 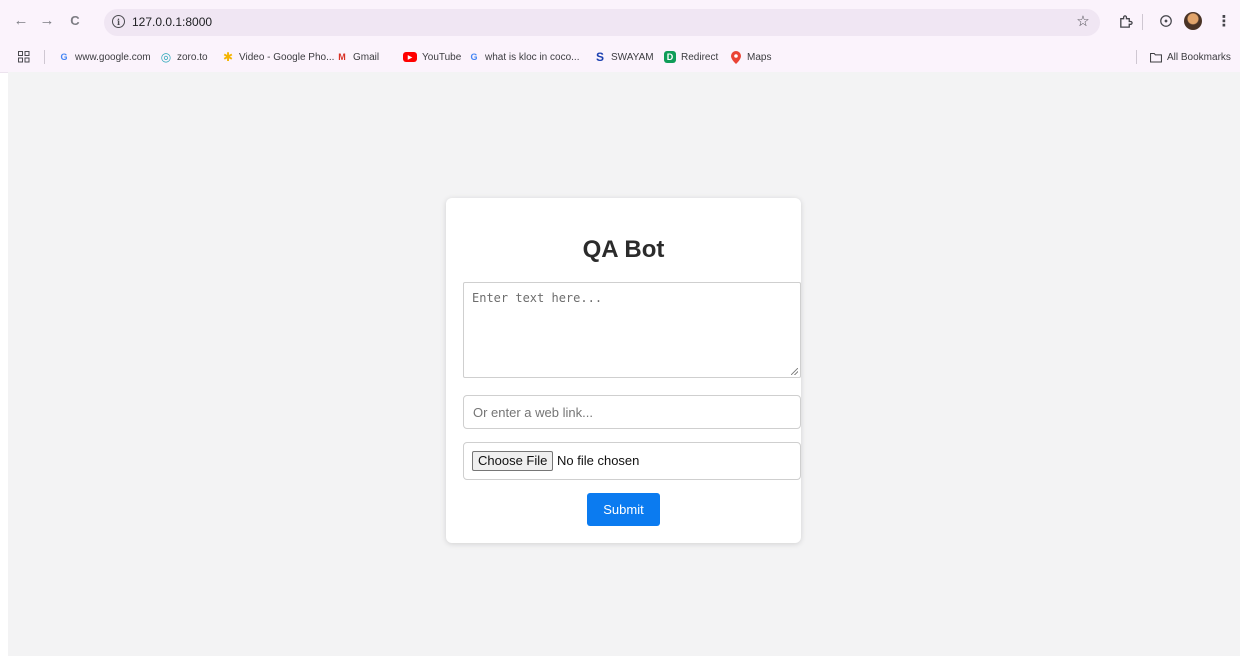 What do you see at coordinates (794, 371) in the screenshot?
I see `resize-handle-icon` at bounding box center [794, 371].